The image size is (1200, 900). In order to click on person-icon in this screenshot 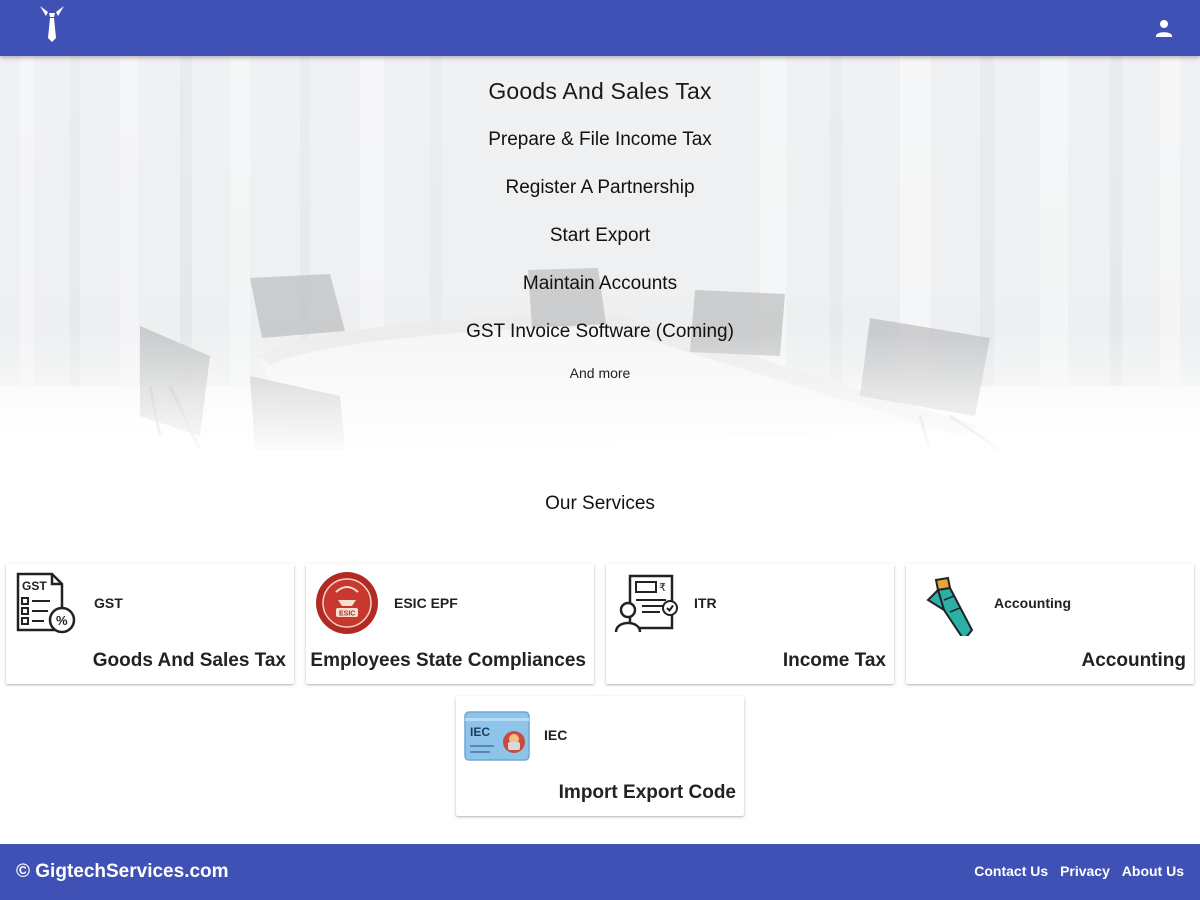, I will do `click(1164, 28)`.